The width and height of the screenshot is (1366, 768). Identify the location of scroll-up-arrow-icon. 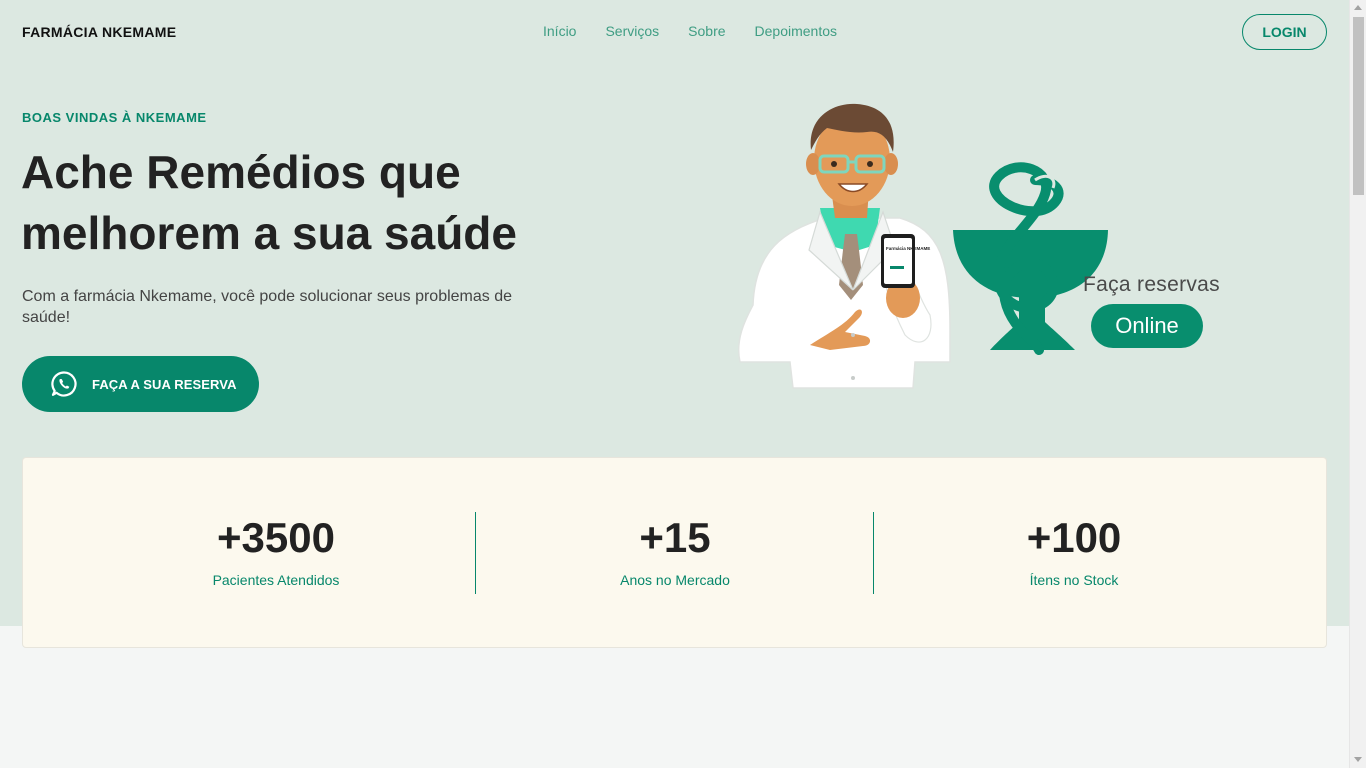
(1358, 7).